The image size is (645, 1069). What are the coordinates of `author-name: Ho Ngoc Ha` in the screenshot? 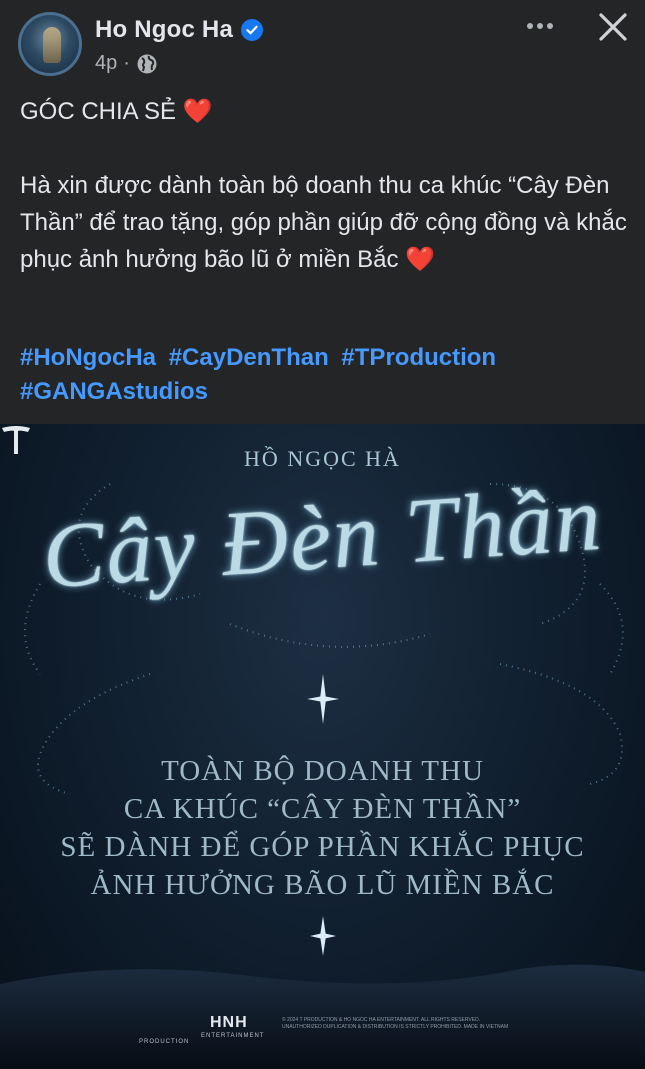 It's located at (164, 30).